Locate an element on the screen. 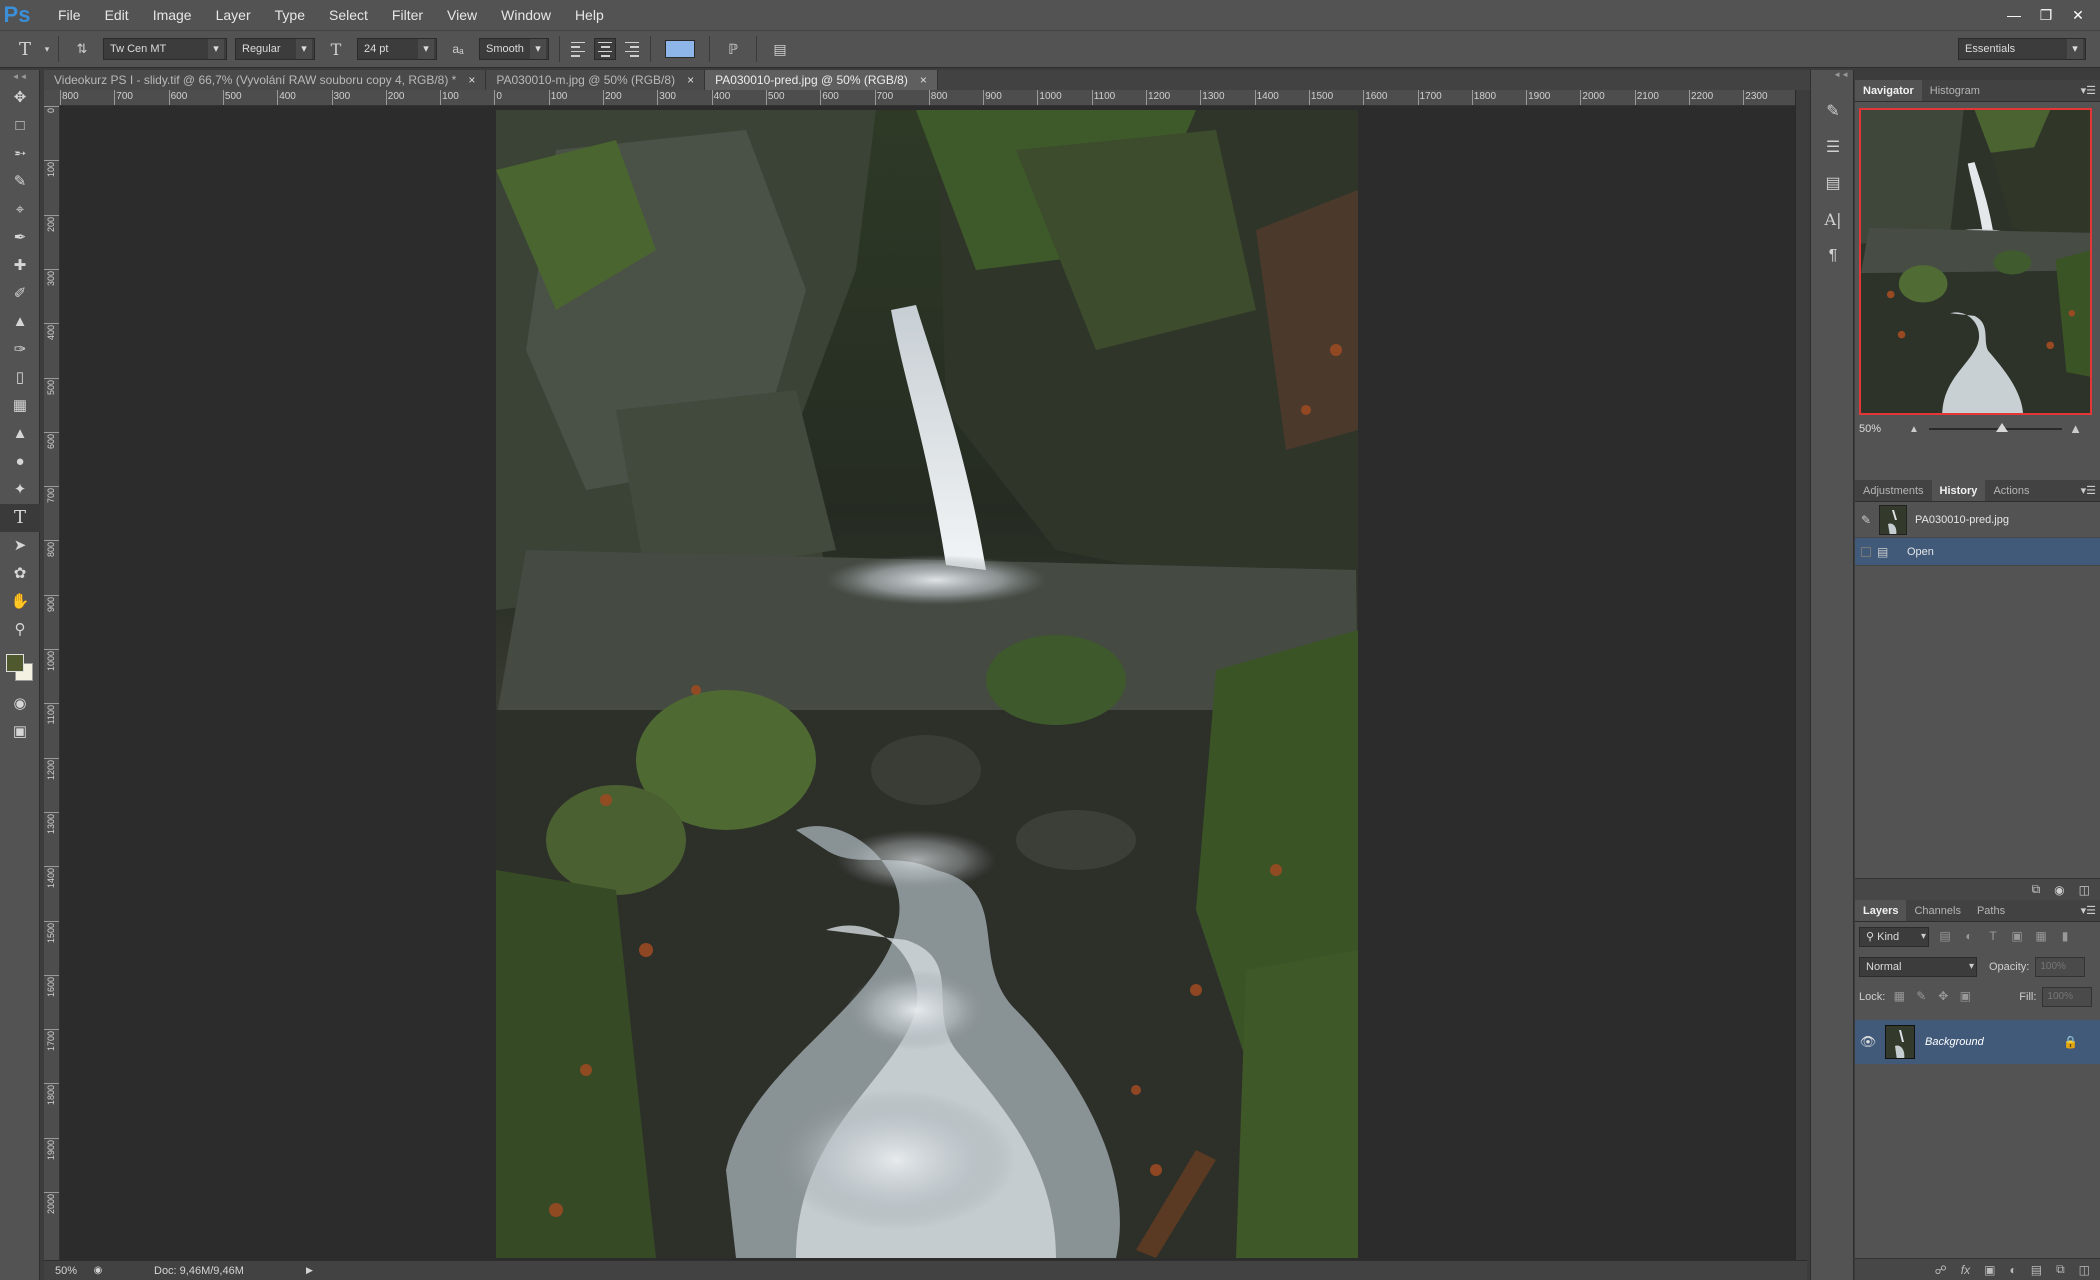  history-step: ▤ Open is located at coordinates (1977, 552).